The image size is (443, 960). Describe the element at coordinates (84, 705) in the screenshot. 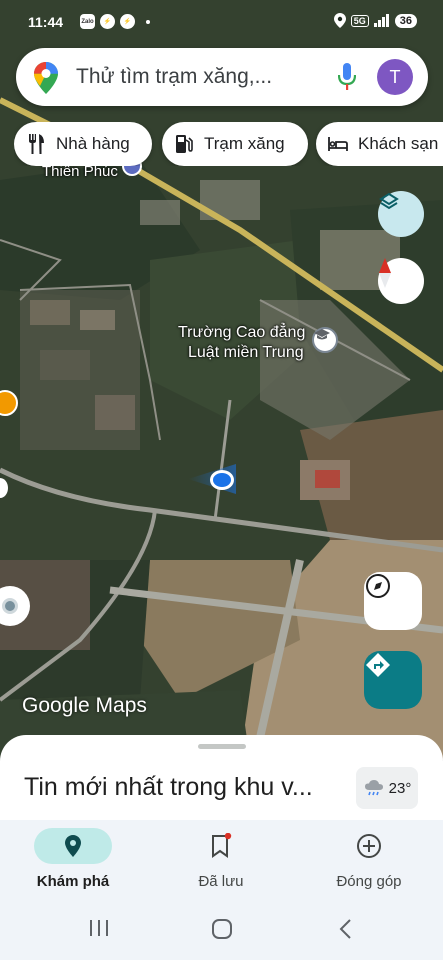

I see `google-maps-watermark: Google Maps` at that location.